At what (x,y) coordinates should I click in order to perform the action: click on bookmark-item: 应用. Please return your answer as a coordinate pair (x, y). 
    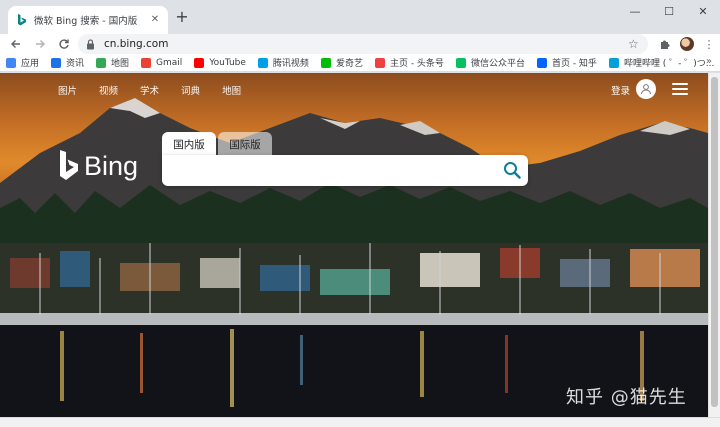
    Looking at the image, I should click on (22, 62).